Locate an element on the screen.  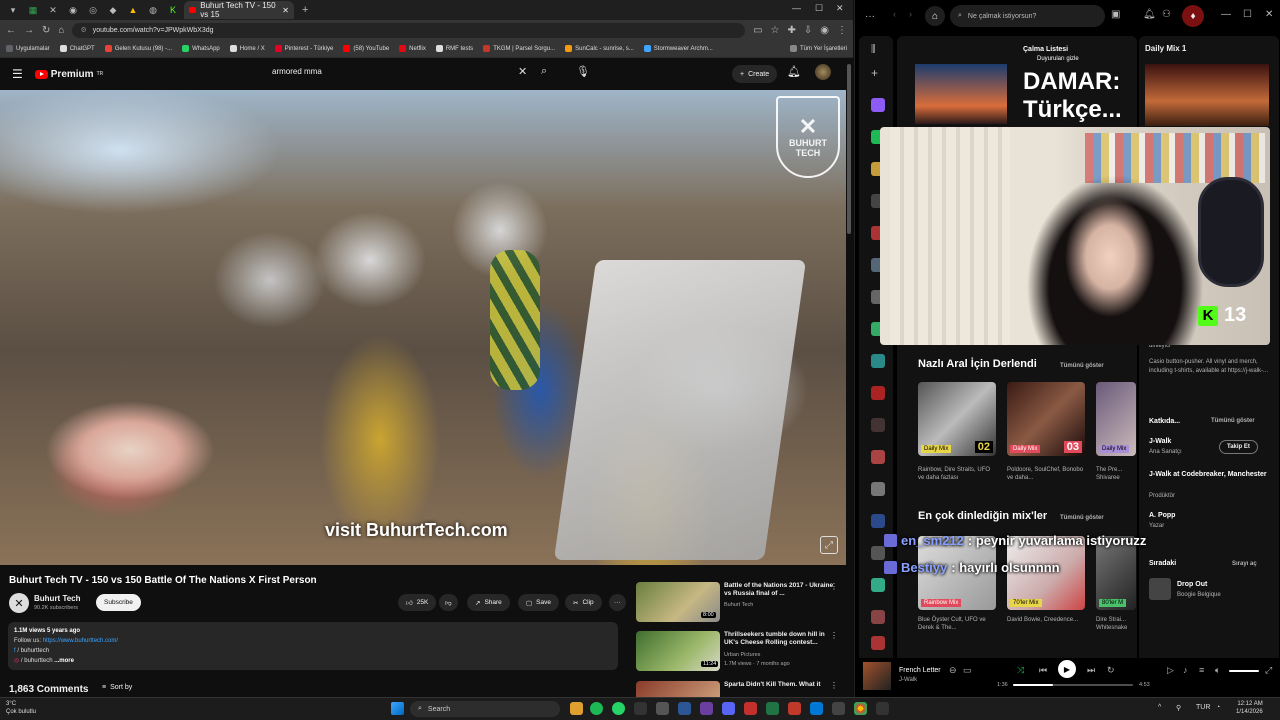
queue-artist: Boogie Belgique is located at coordinates (1199, 595).